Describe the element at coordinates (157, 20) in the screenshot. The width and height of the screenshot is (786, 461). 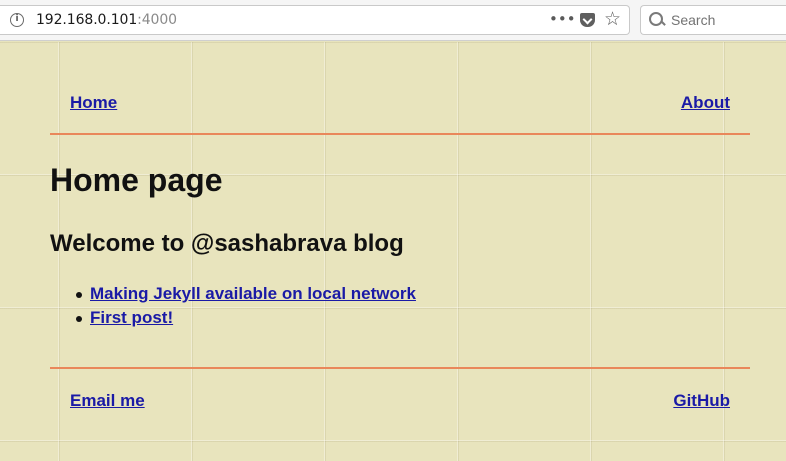
I see `url-port: :4000` at that location.